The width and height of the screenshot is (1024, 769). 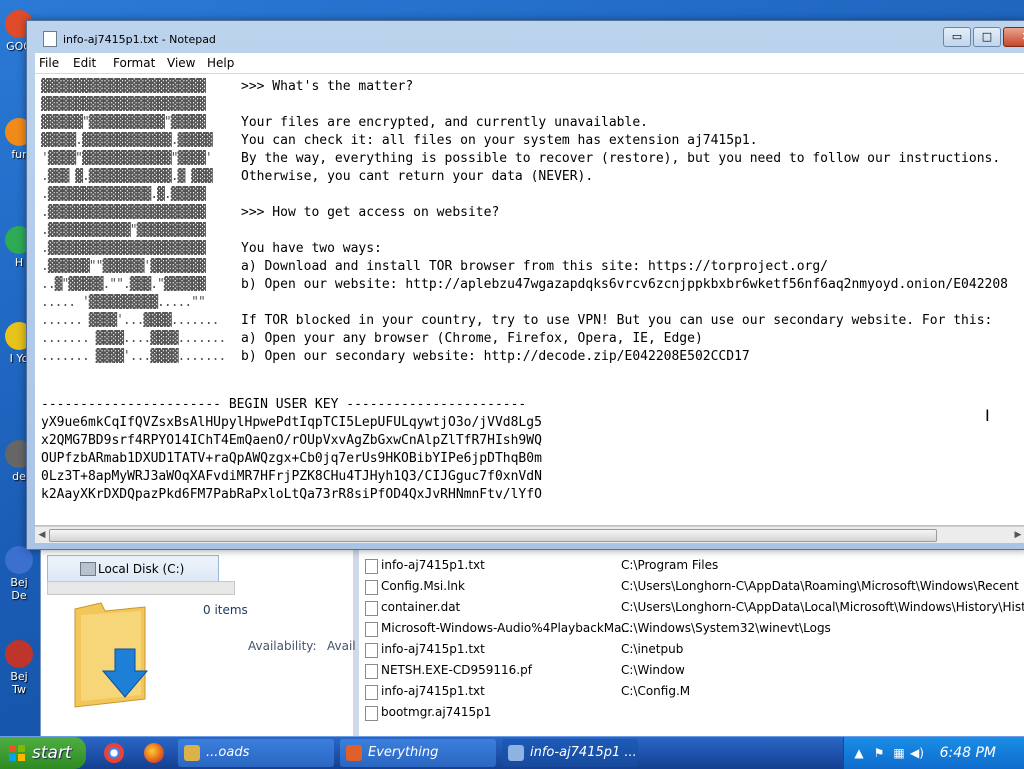 I want to click on file-path: C:\inetpub, so click(x=652, y=649).